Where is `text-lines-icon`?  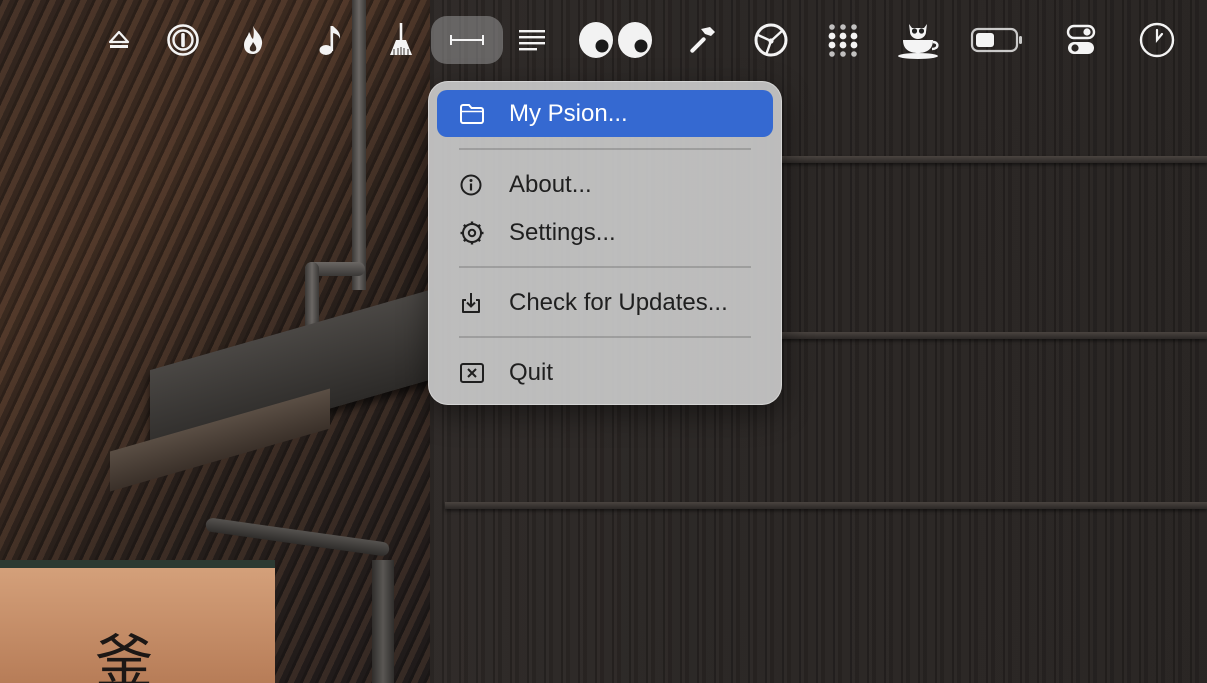
text-lines-icon is located at coordinates (532, 40).